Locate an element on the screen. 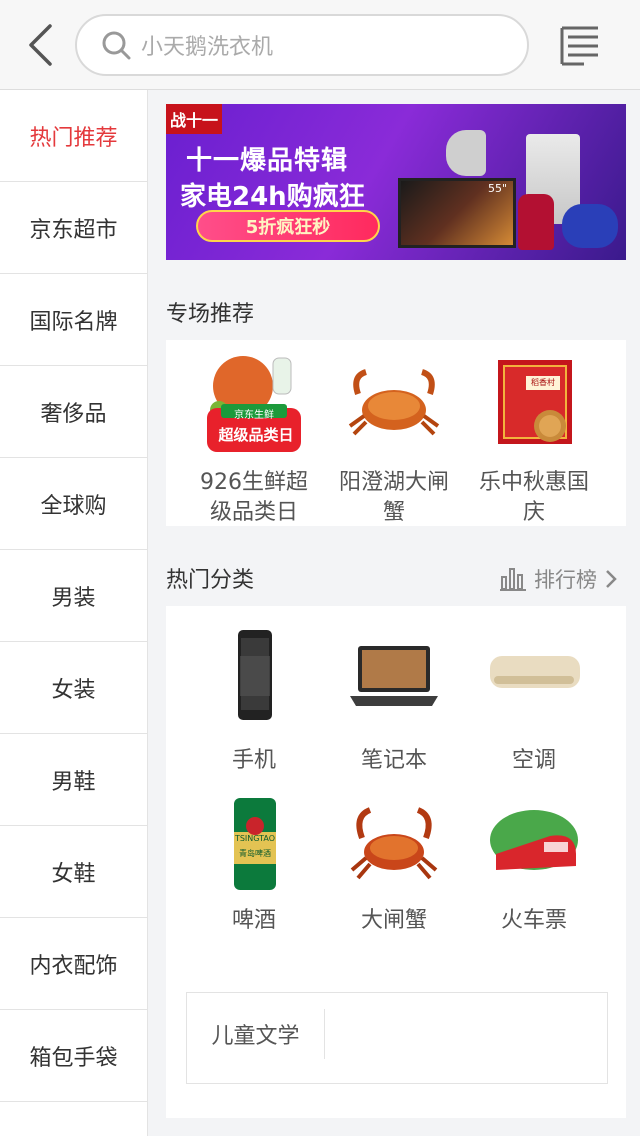 This screenshot has width=640, height=1136. category-item-beer: TSINGTAO 青岛啤酒 啤酒 is located at coordinates (254, 866).